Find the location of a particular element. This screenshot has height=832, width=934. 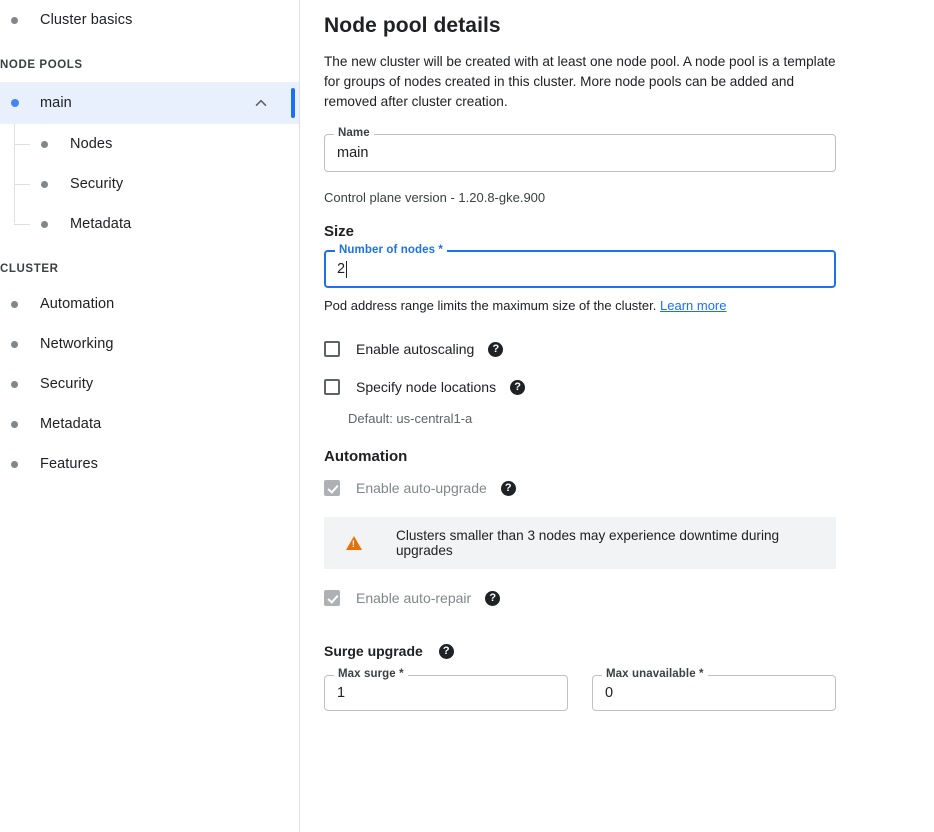

learn-more-link: Learn more is located at coordinates (693, 305).